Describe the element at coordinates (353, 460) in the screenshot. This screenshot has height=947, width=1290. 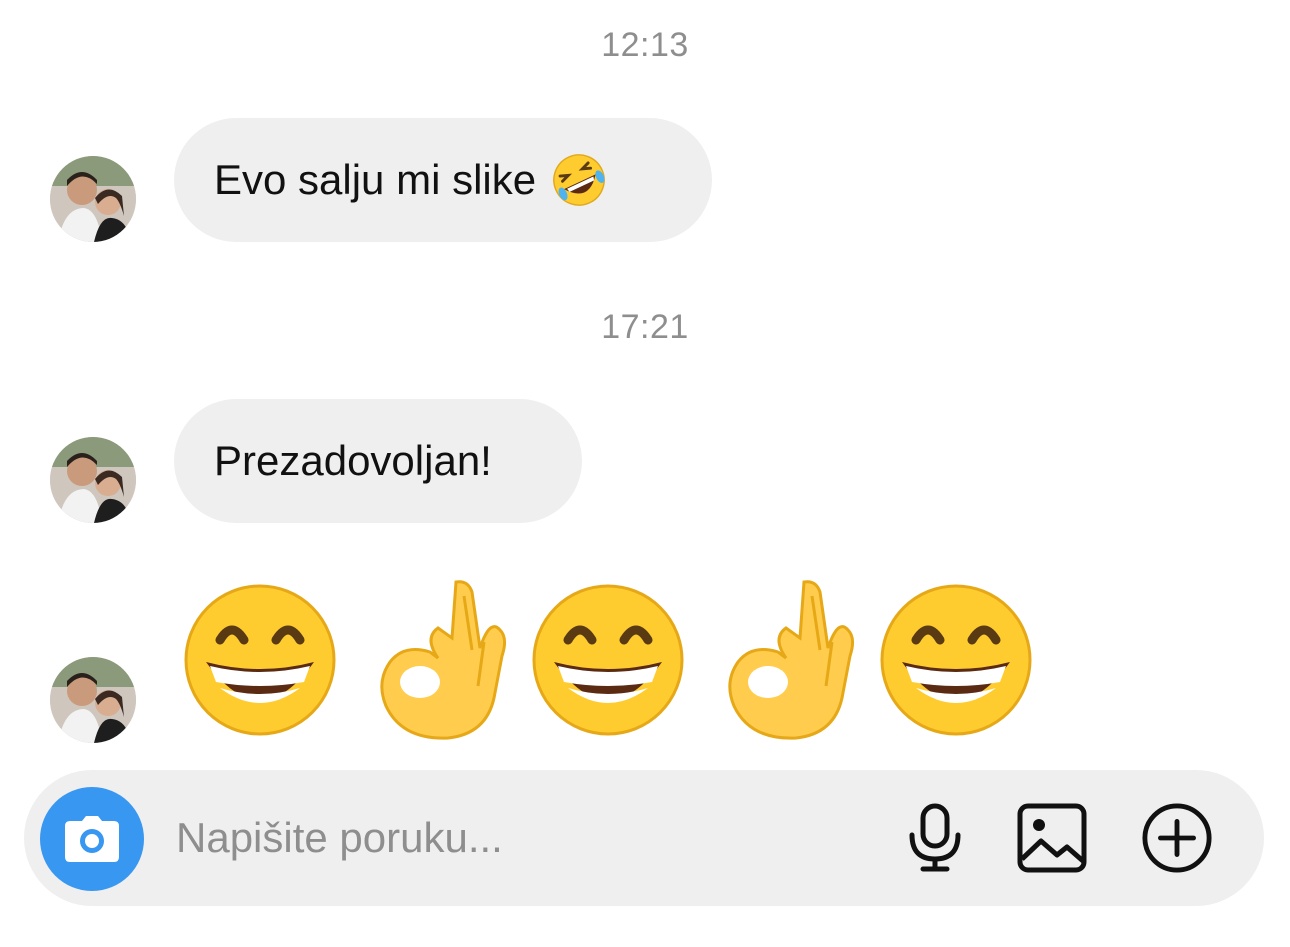
I see `message-text: Prezadovoljan!` at that location.